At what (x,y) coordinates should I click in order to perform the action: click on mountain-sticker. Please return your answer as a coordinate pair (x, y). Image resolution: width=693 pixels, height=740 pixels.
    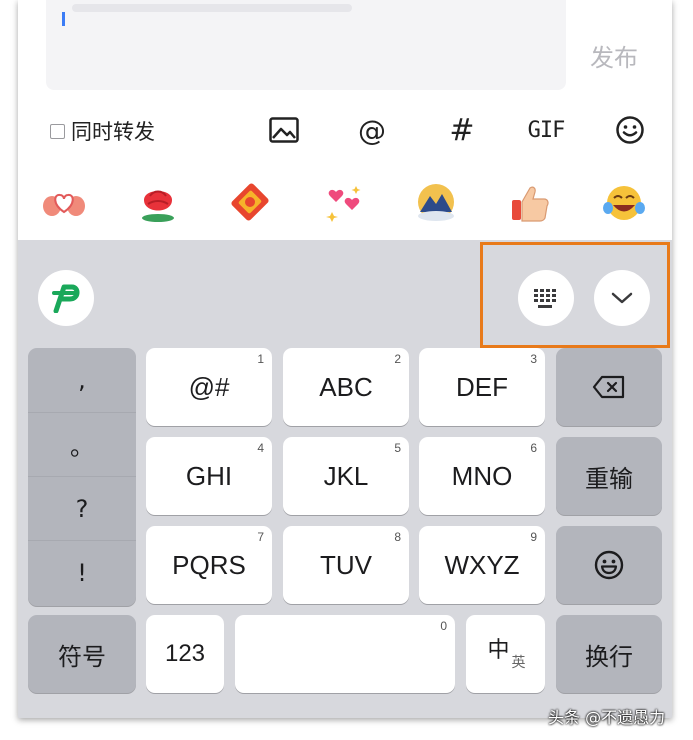
    Looking at the image, I should click on (436, 203).